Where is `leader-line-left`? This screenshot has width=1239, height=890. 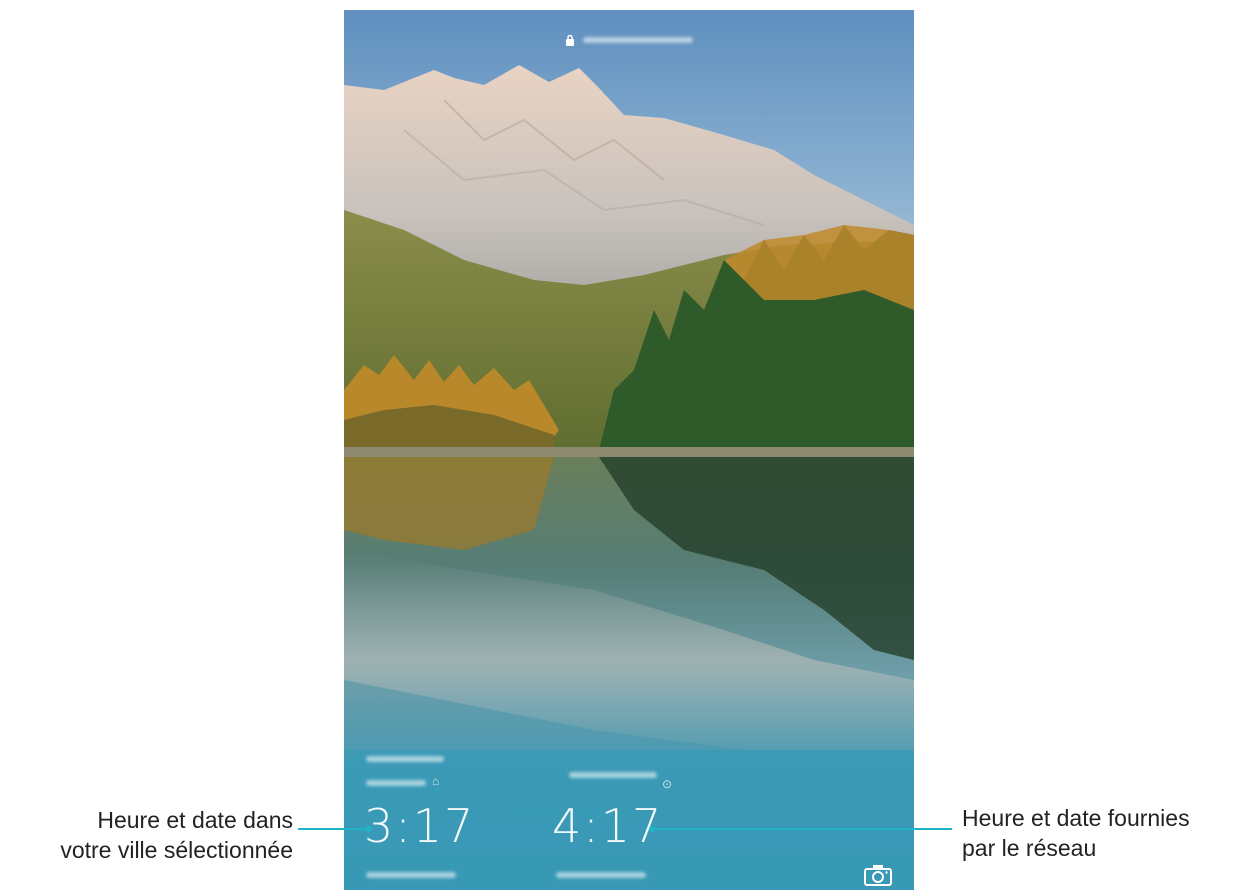 leader-line-left is located at coordinates (334, 829).